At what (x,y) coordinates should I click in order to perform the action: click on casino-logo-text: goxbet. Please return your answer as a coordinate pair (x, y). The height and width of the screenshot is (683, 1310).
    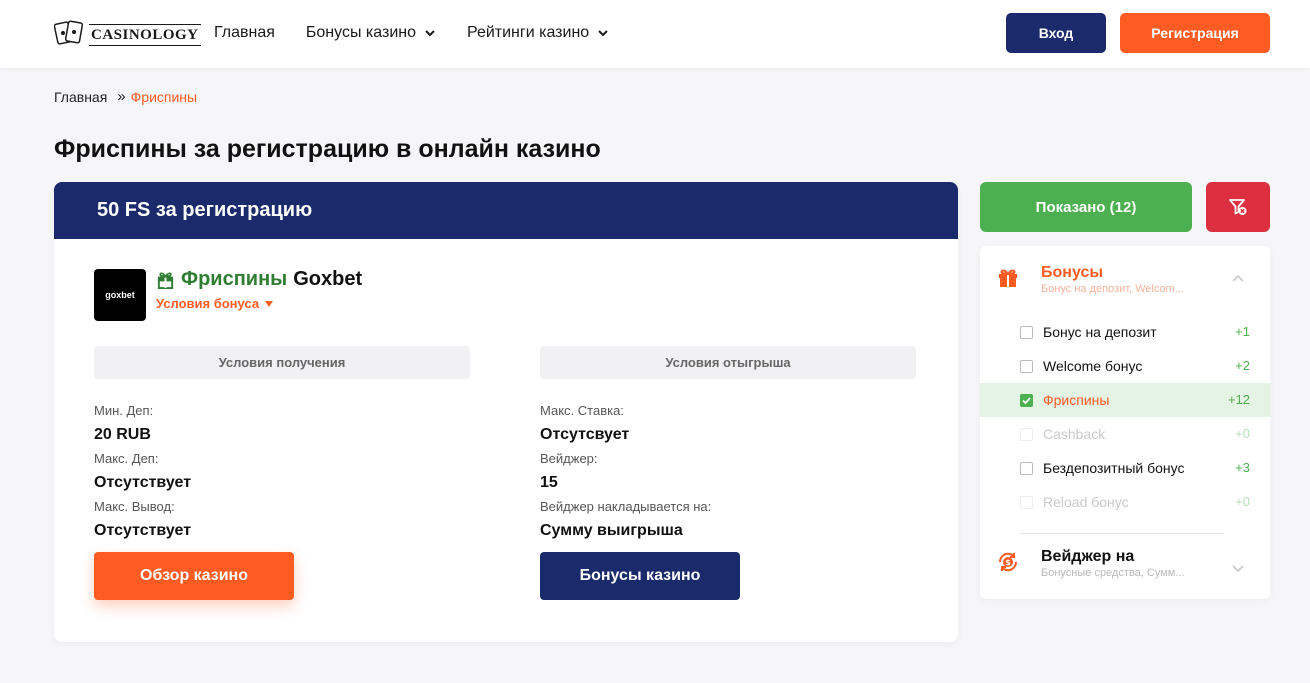
    Looking at the image, I should click on (120, 295).